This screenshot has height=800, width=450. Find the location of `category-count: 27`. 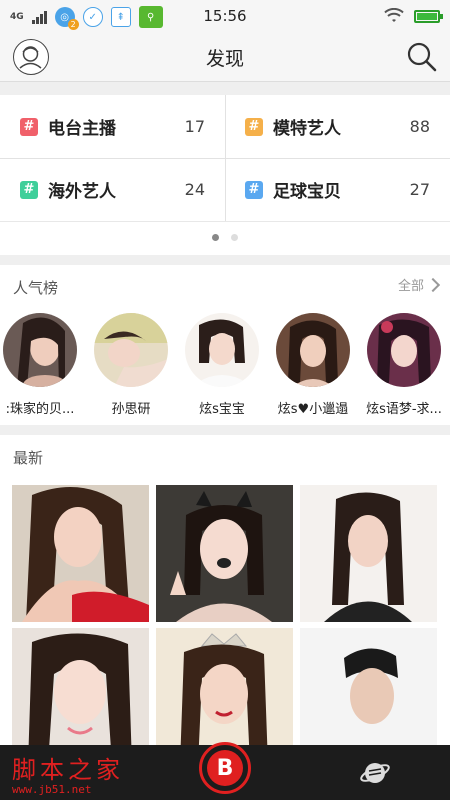

category-count: 27 is located at coordinates (419, 189).